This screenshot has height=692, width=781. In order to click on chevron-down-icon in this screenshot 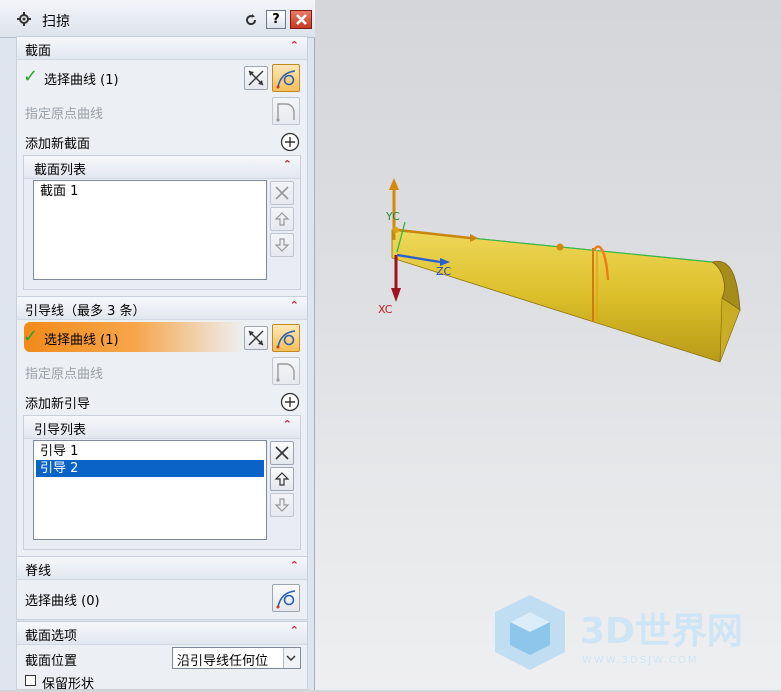, I will do `click(291, 658)`.